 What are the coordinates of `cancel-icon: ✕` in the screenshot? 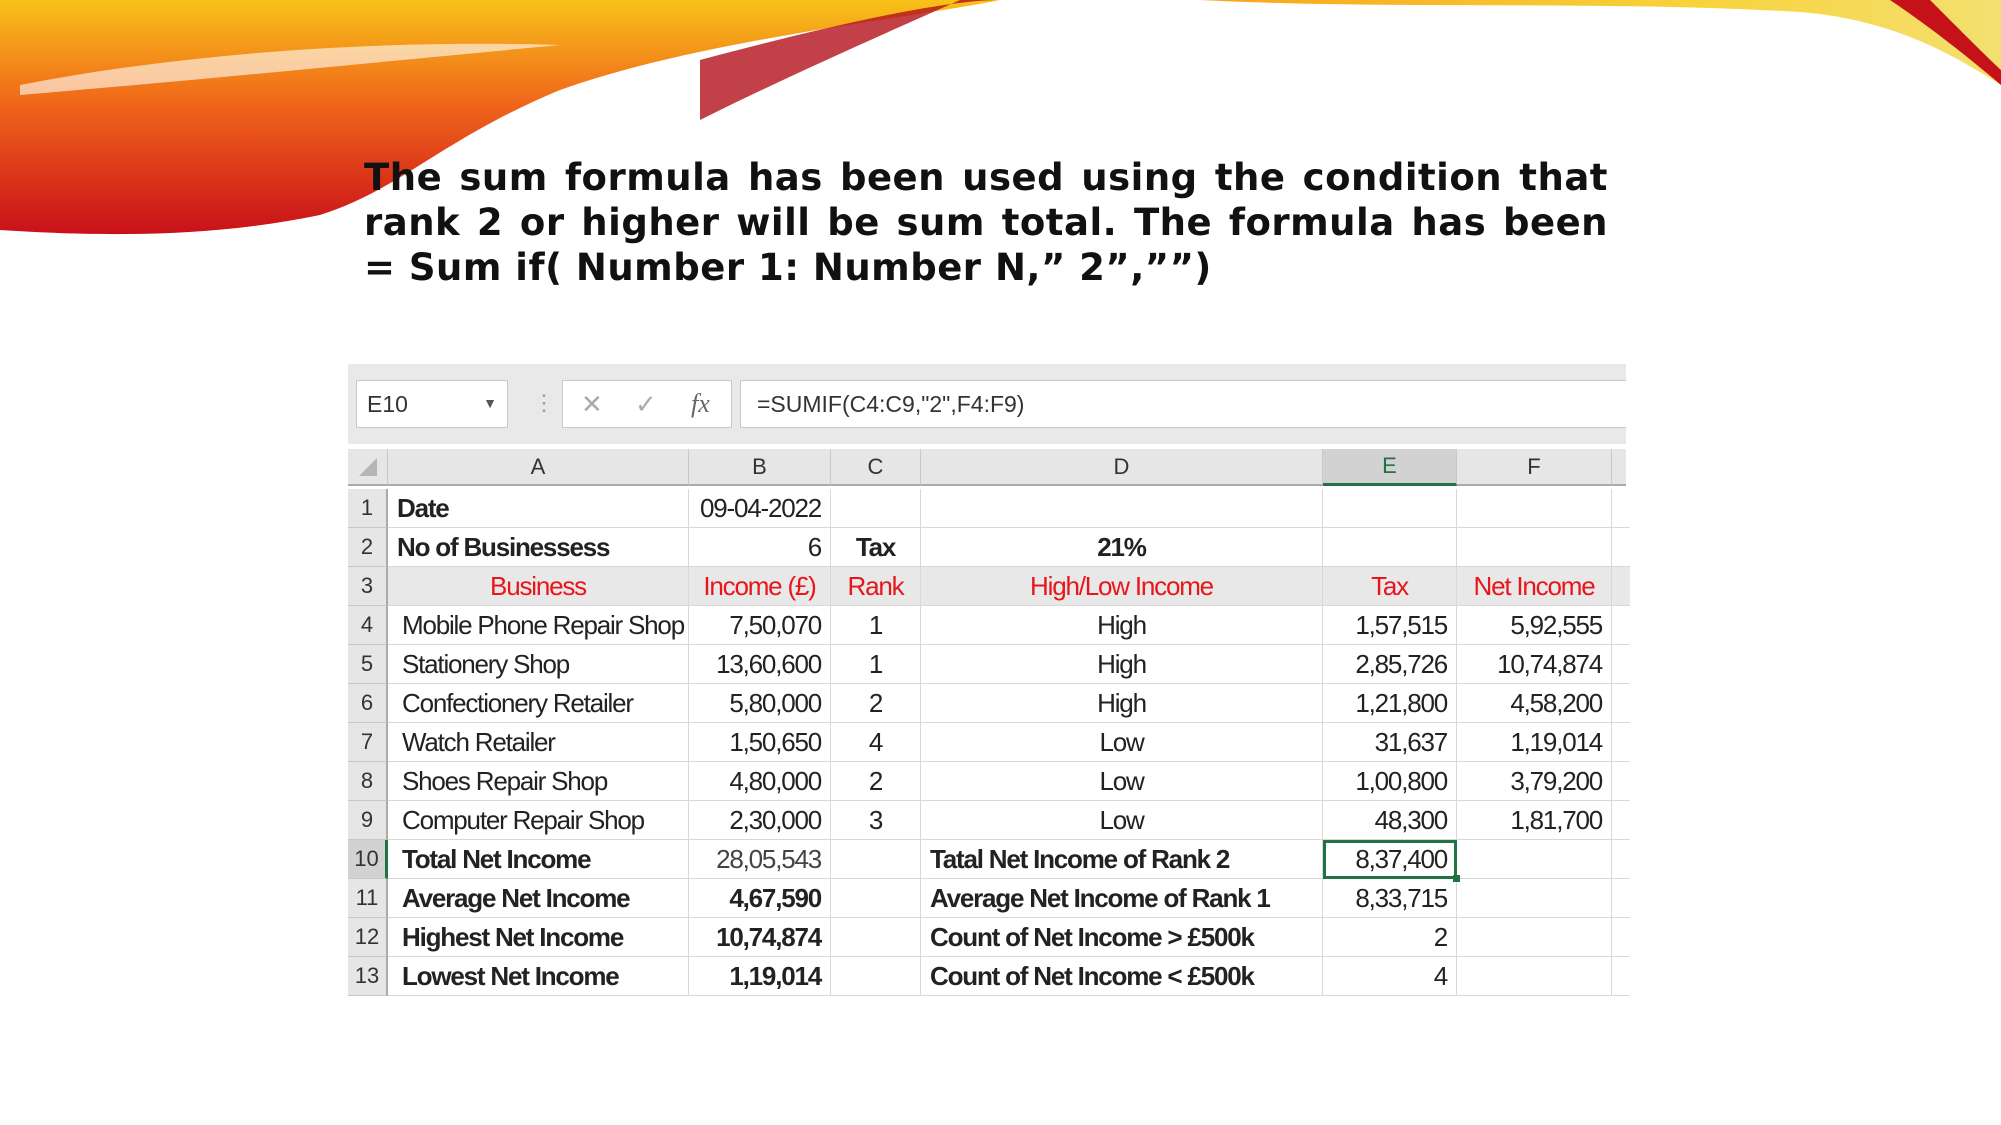 It's located at (592, 404).